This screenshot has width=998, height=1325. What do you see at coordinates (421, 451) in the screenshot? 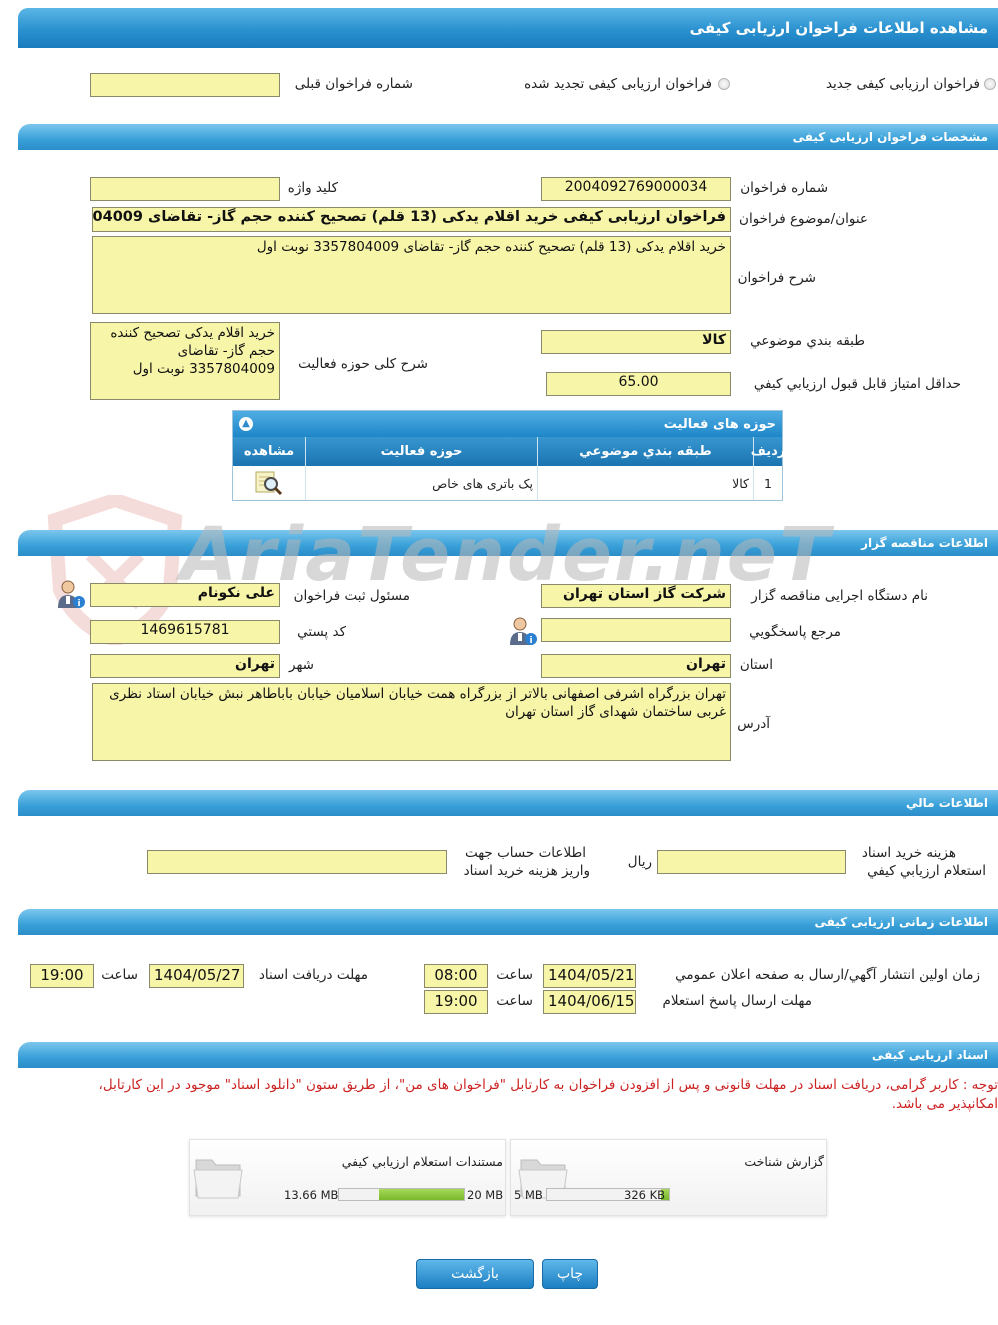
I see `col-activity: حوزه فعالیت` at bounding box center [421, 451].